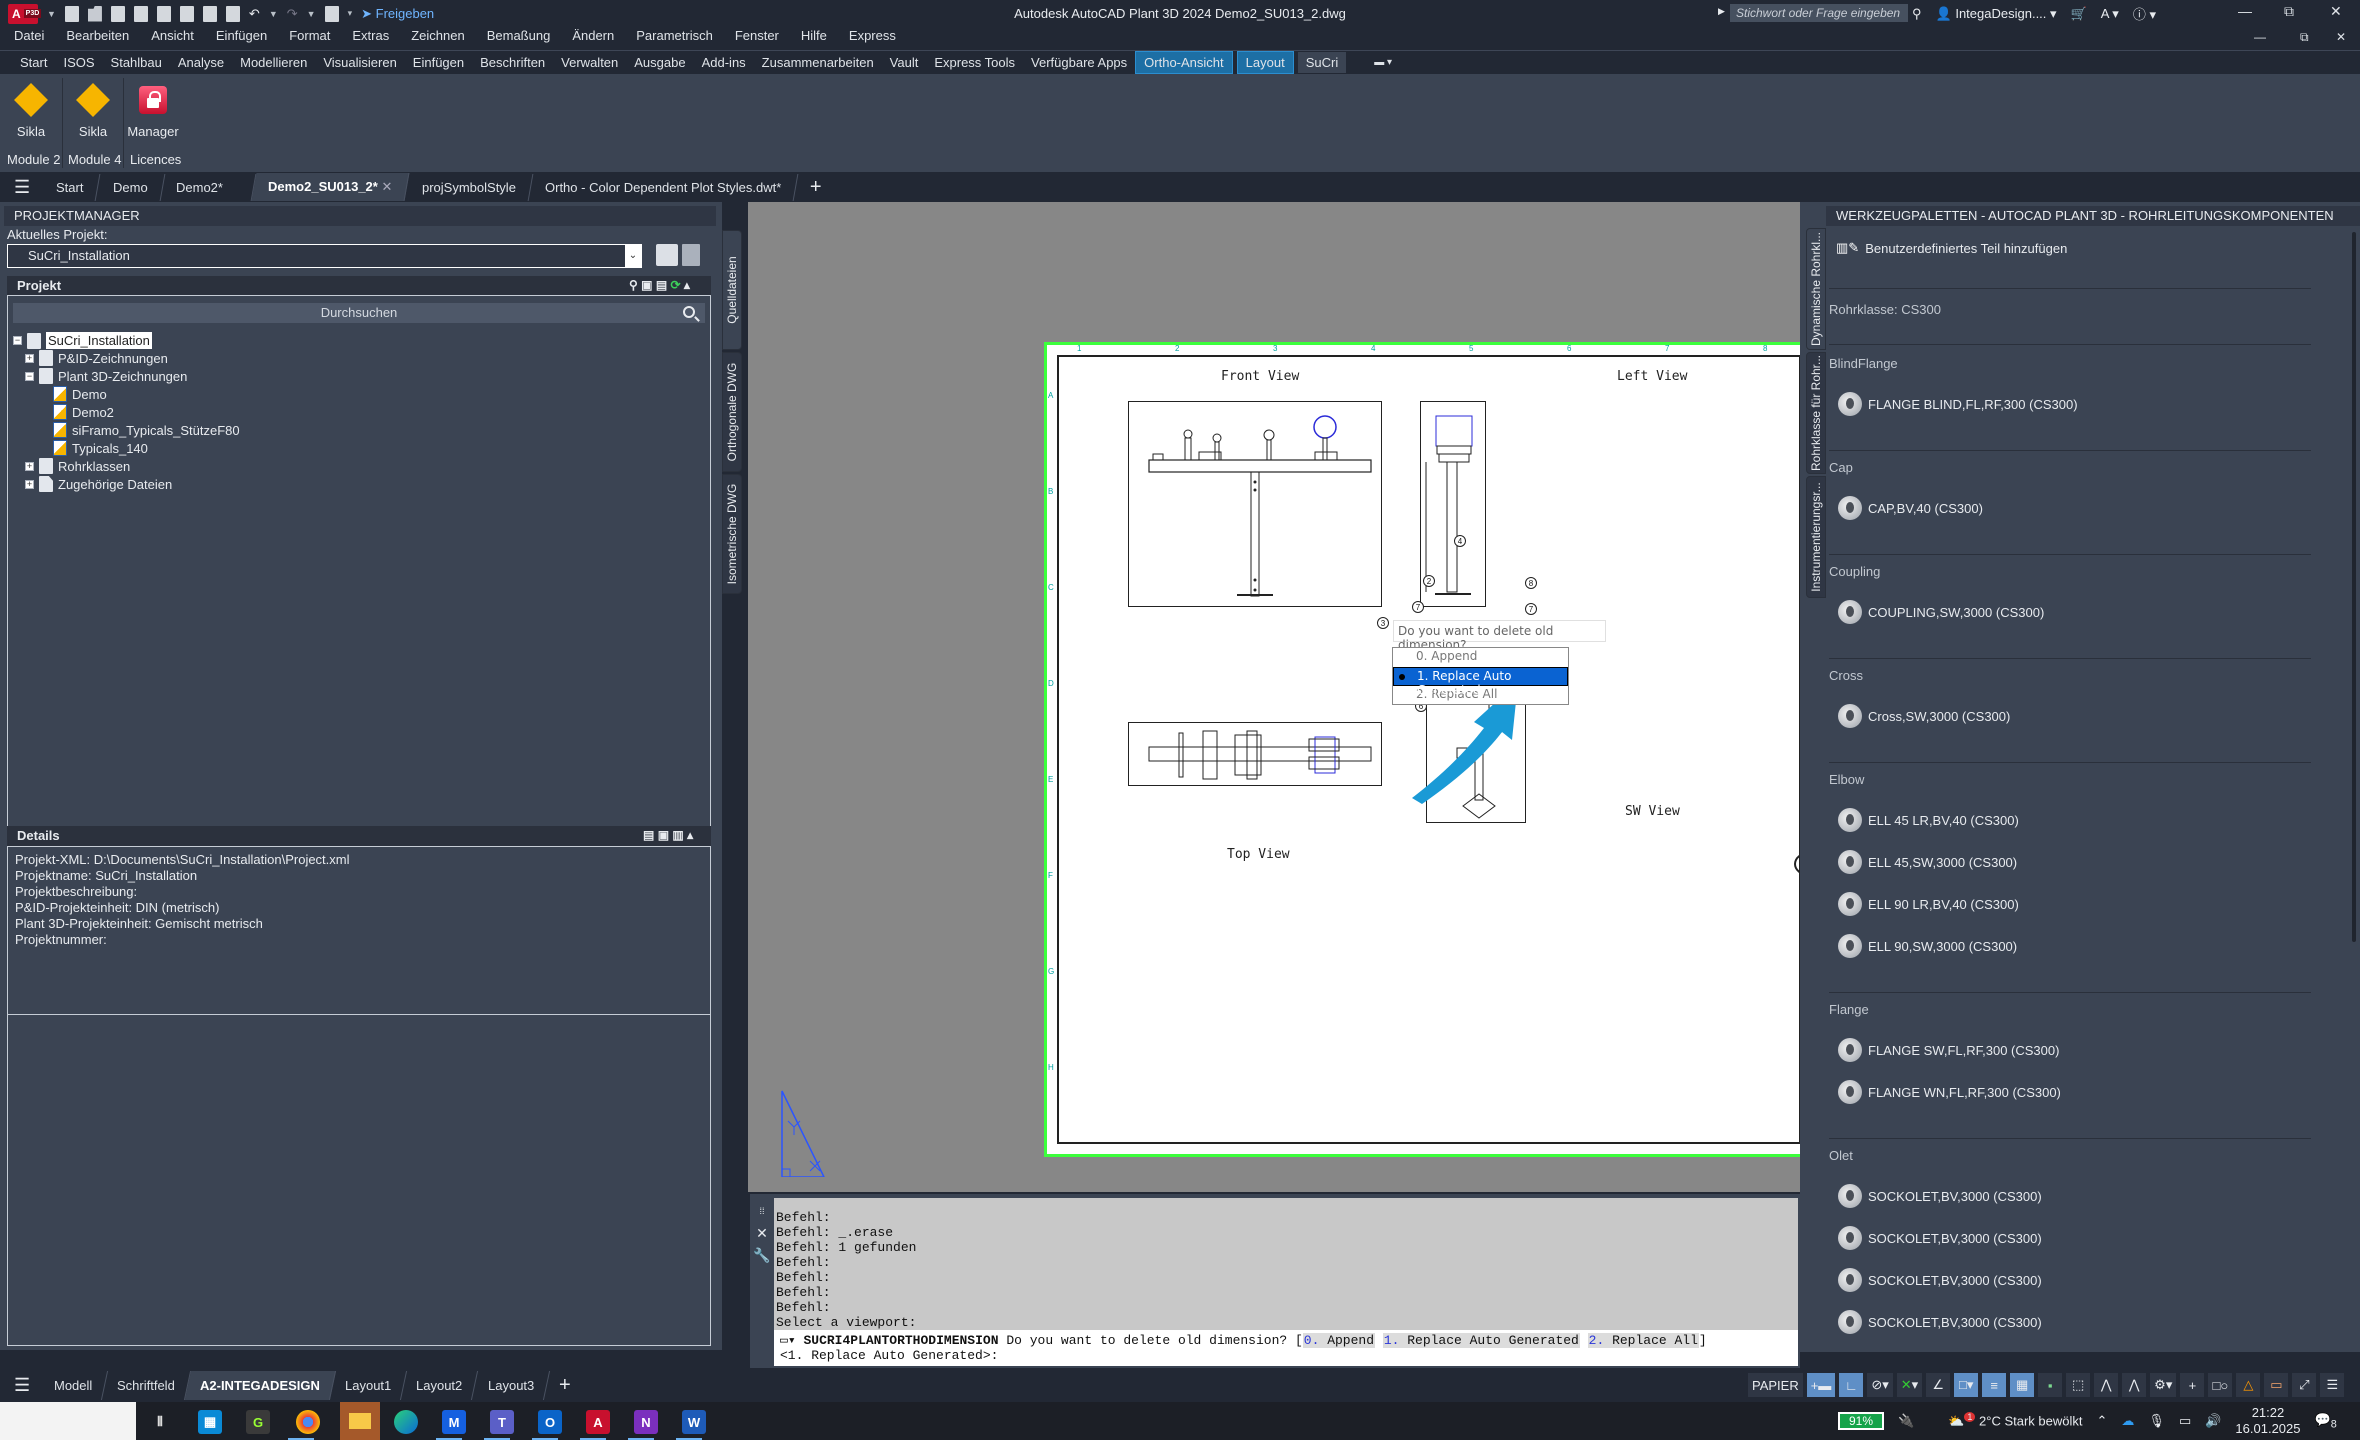 This screenshot has height=1440, width=2360. I want to click on current-project-select: SuCri_Installation ⌄, so click(324, 256).